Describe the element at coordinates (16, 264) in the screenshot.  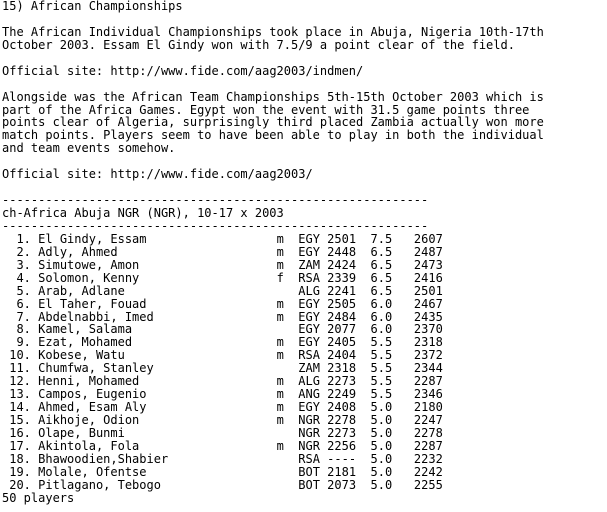
I see `rank-cell: 3.` at that location.